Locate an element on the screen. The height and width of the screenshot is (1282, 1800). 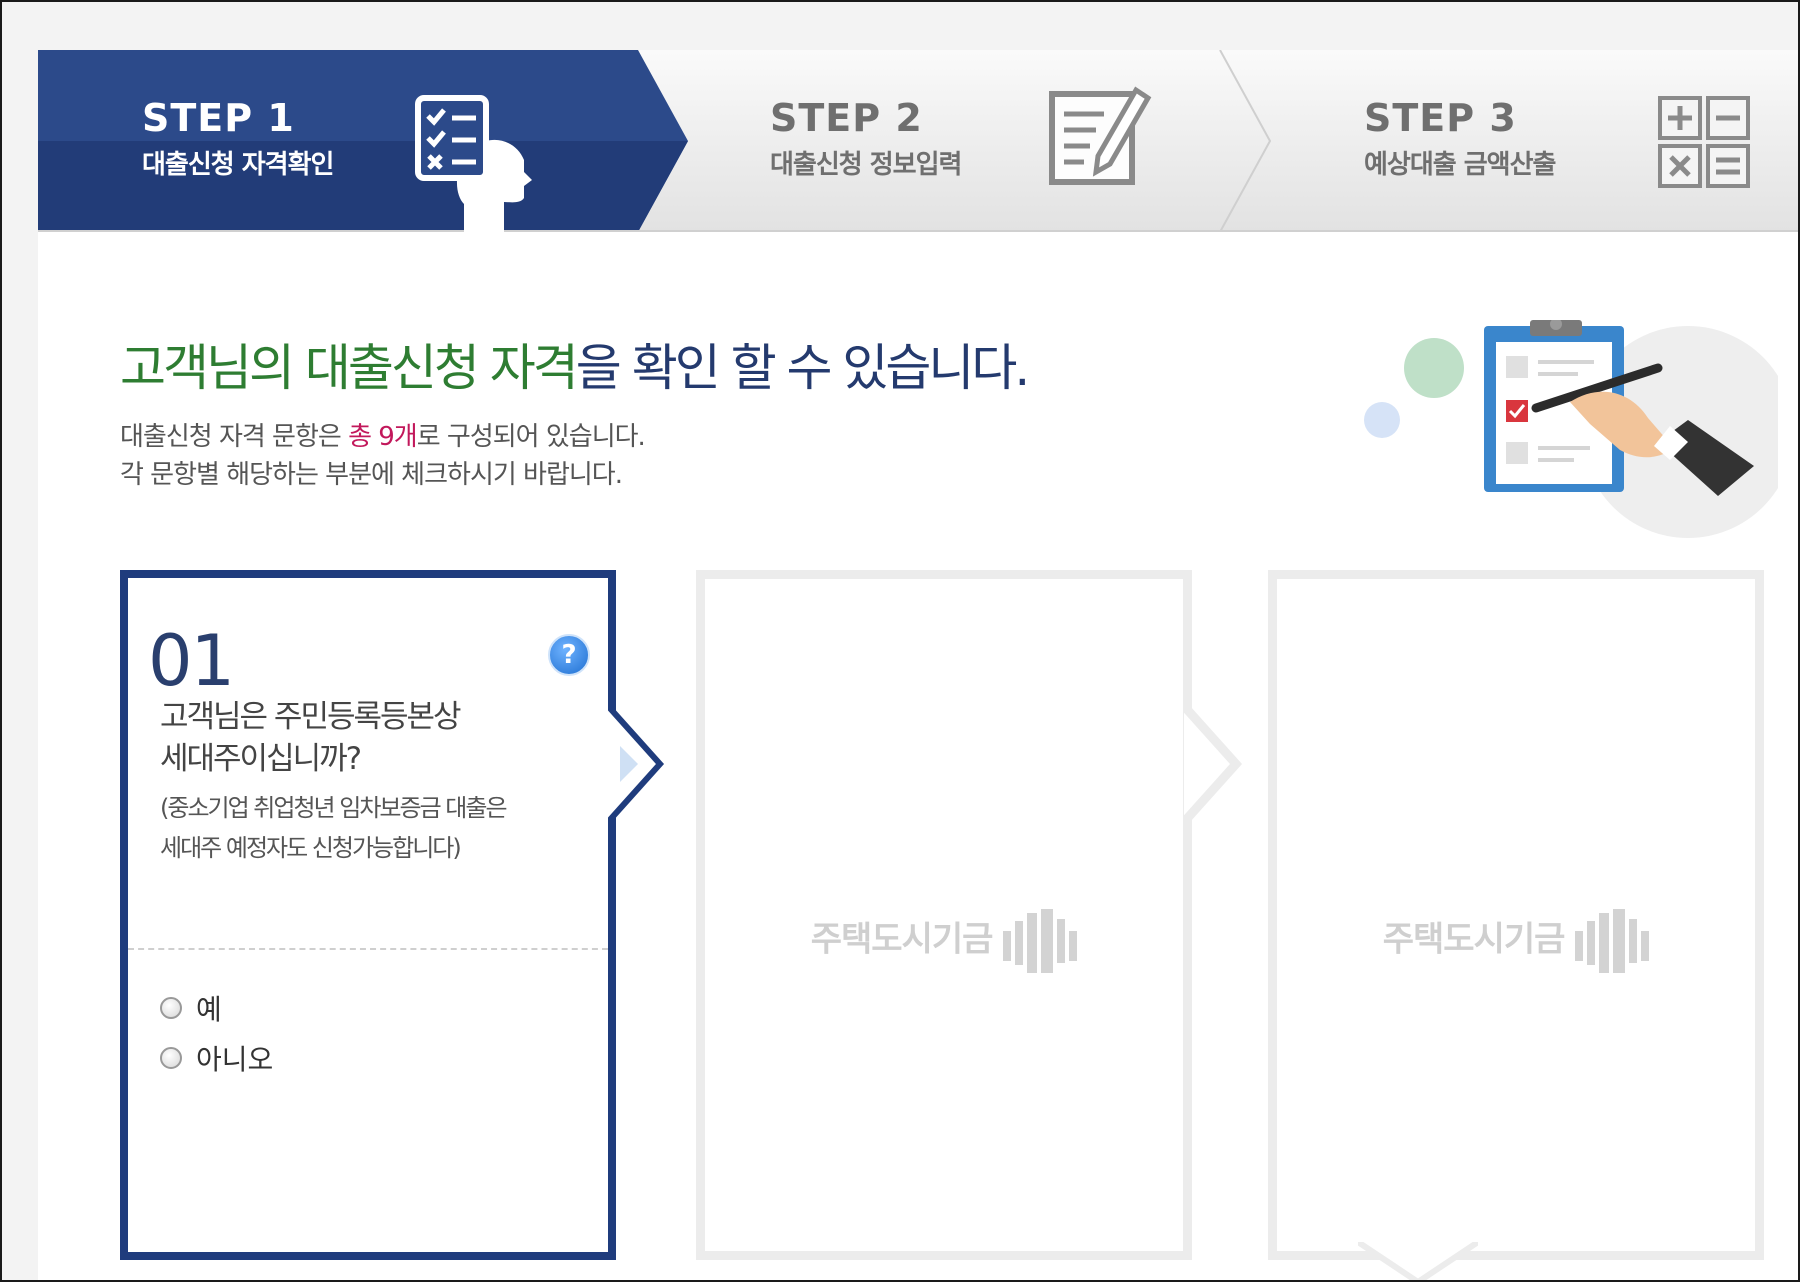
option-no: 아니오 is located at coordinates (216, 1058).